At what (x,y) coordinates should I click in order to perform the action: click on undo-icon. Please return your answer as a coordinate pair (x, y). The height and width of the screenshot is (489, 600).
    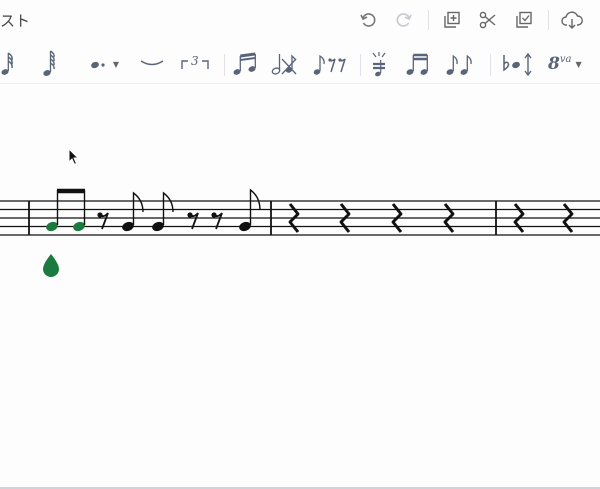
    Looking at the image, I should click on (368, 20).